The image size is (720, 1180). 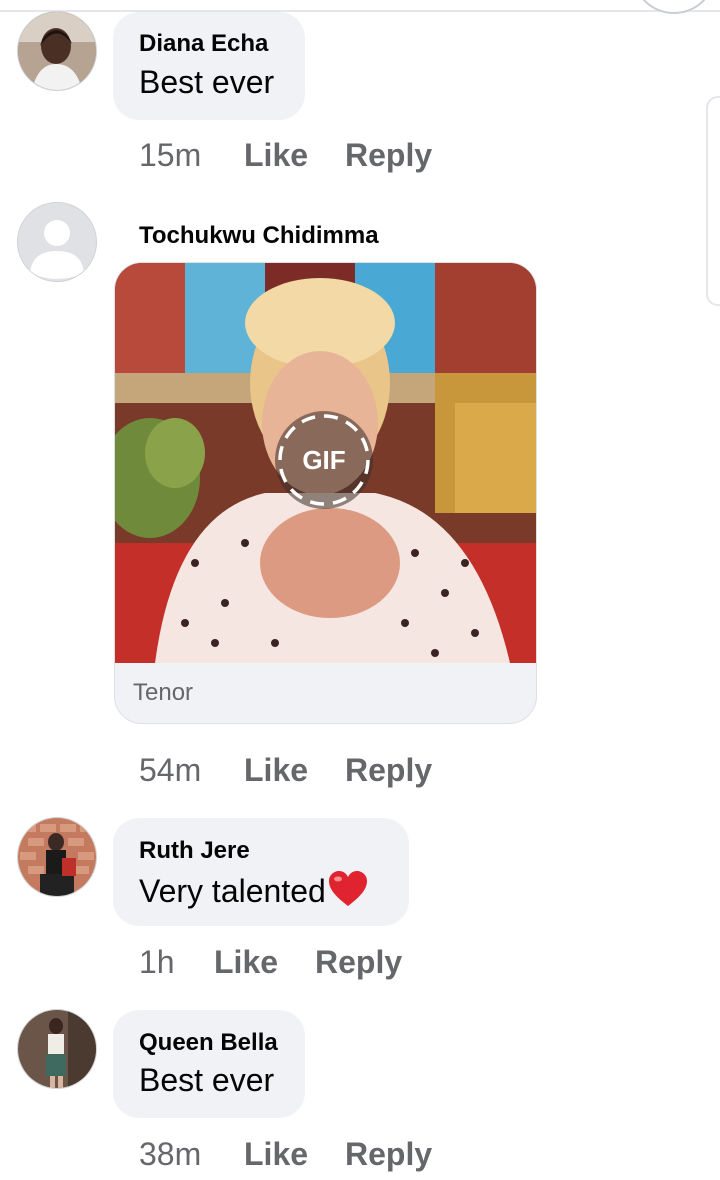 I want to click on gif-play-badge: GIF, so click(x=324, y=460).